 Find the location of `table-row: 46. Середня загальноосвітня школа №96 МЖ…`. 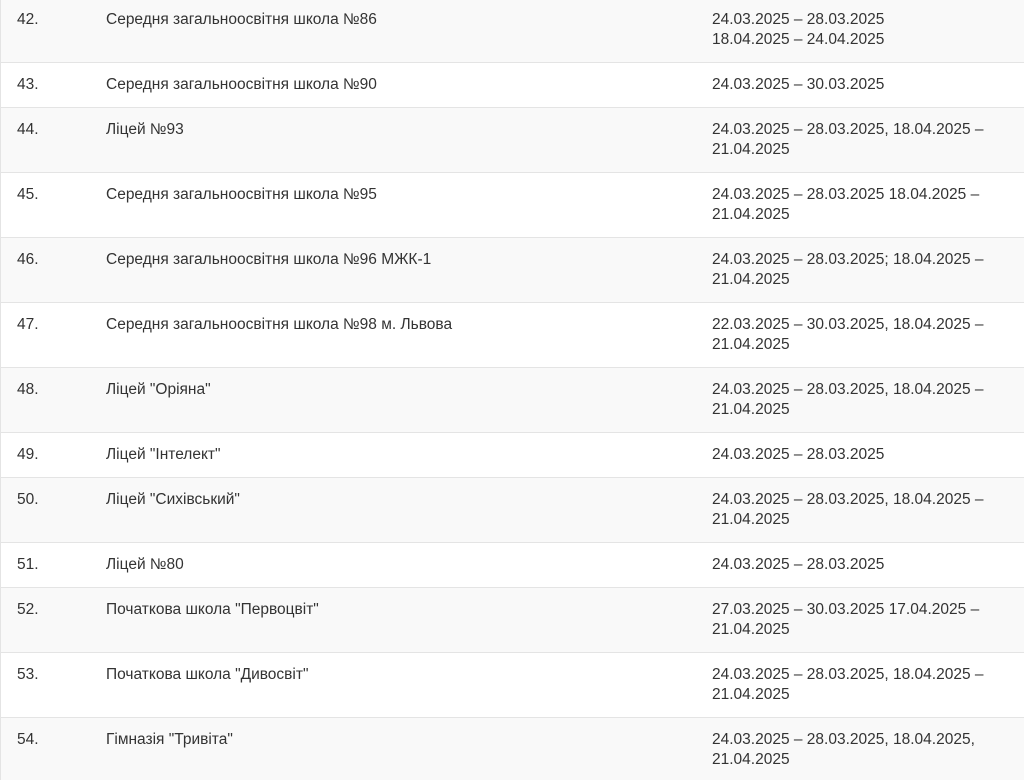

table-row: 46. Середня загальноосвітня школа №96 МЖ… is located at coordinates (512, 270).